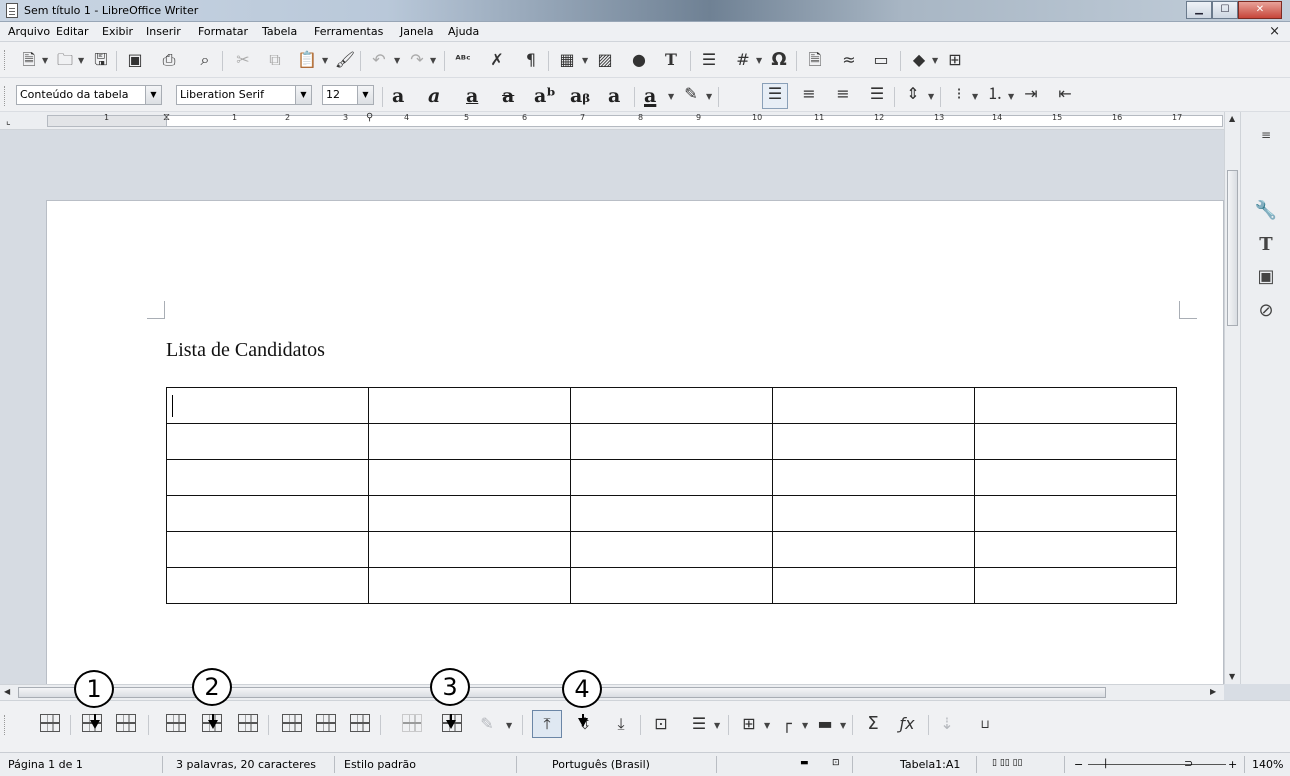 The height and width of the screenshot is (776, 1290). Describe the element at coordinates (279, 31) in the screenshot. I see `menu-tabela: Tabela` at that location.